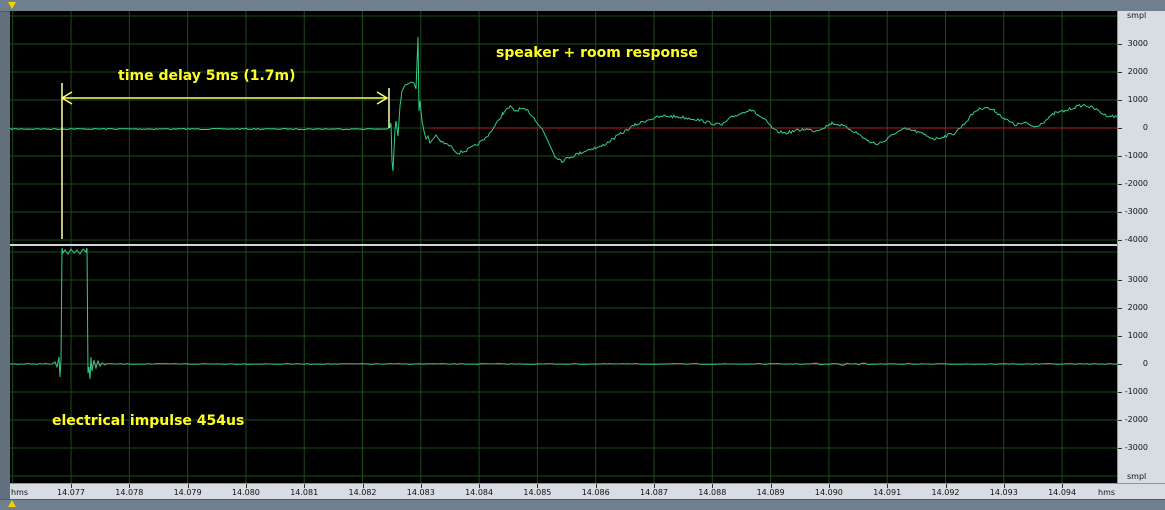 The width and height of the screenshot is (1165, 510). What do you see at coordinates (712, 492) in the screenshot?
I see `time-label: 14.088` at bounding box center [712, 492].